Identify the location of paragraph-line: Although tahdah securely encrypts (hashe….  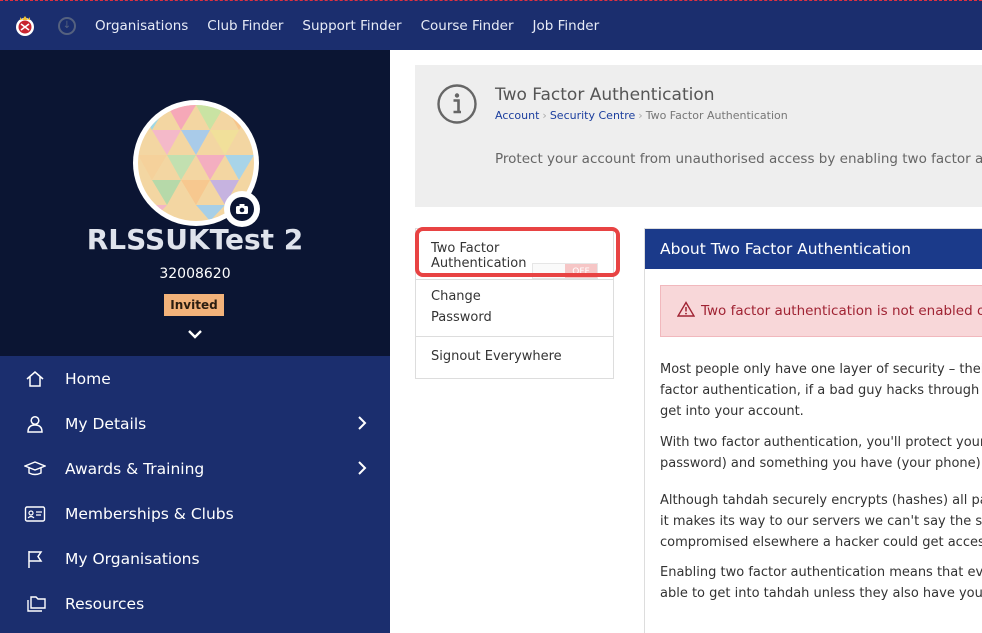
(821, 500).